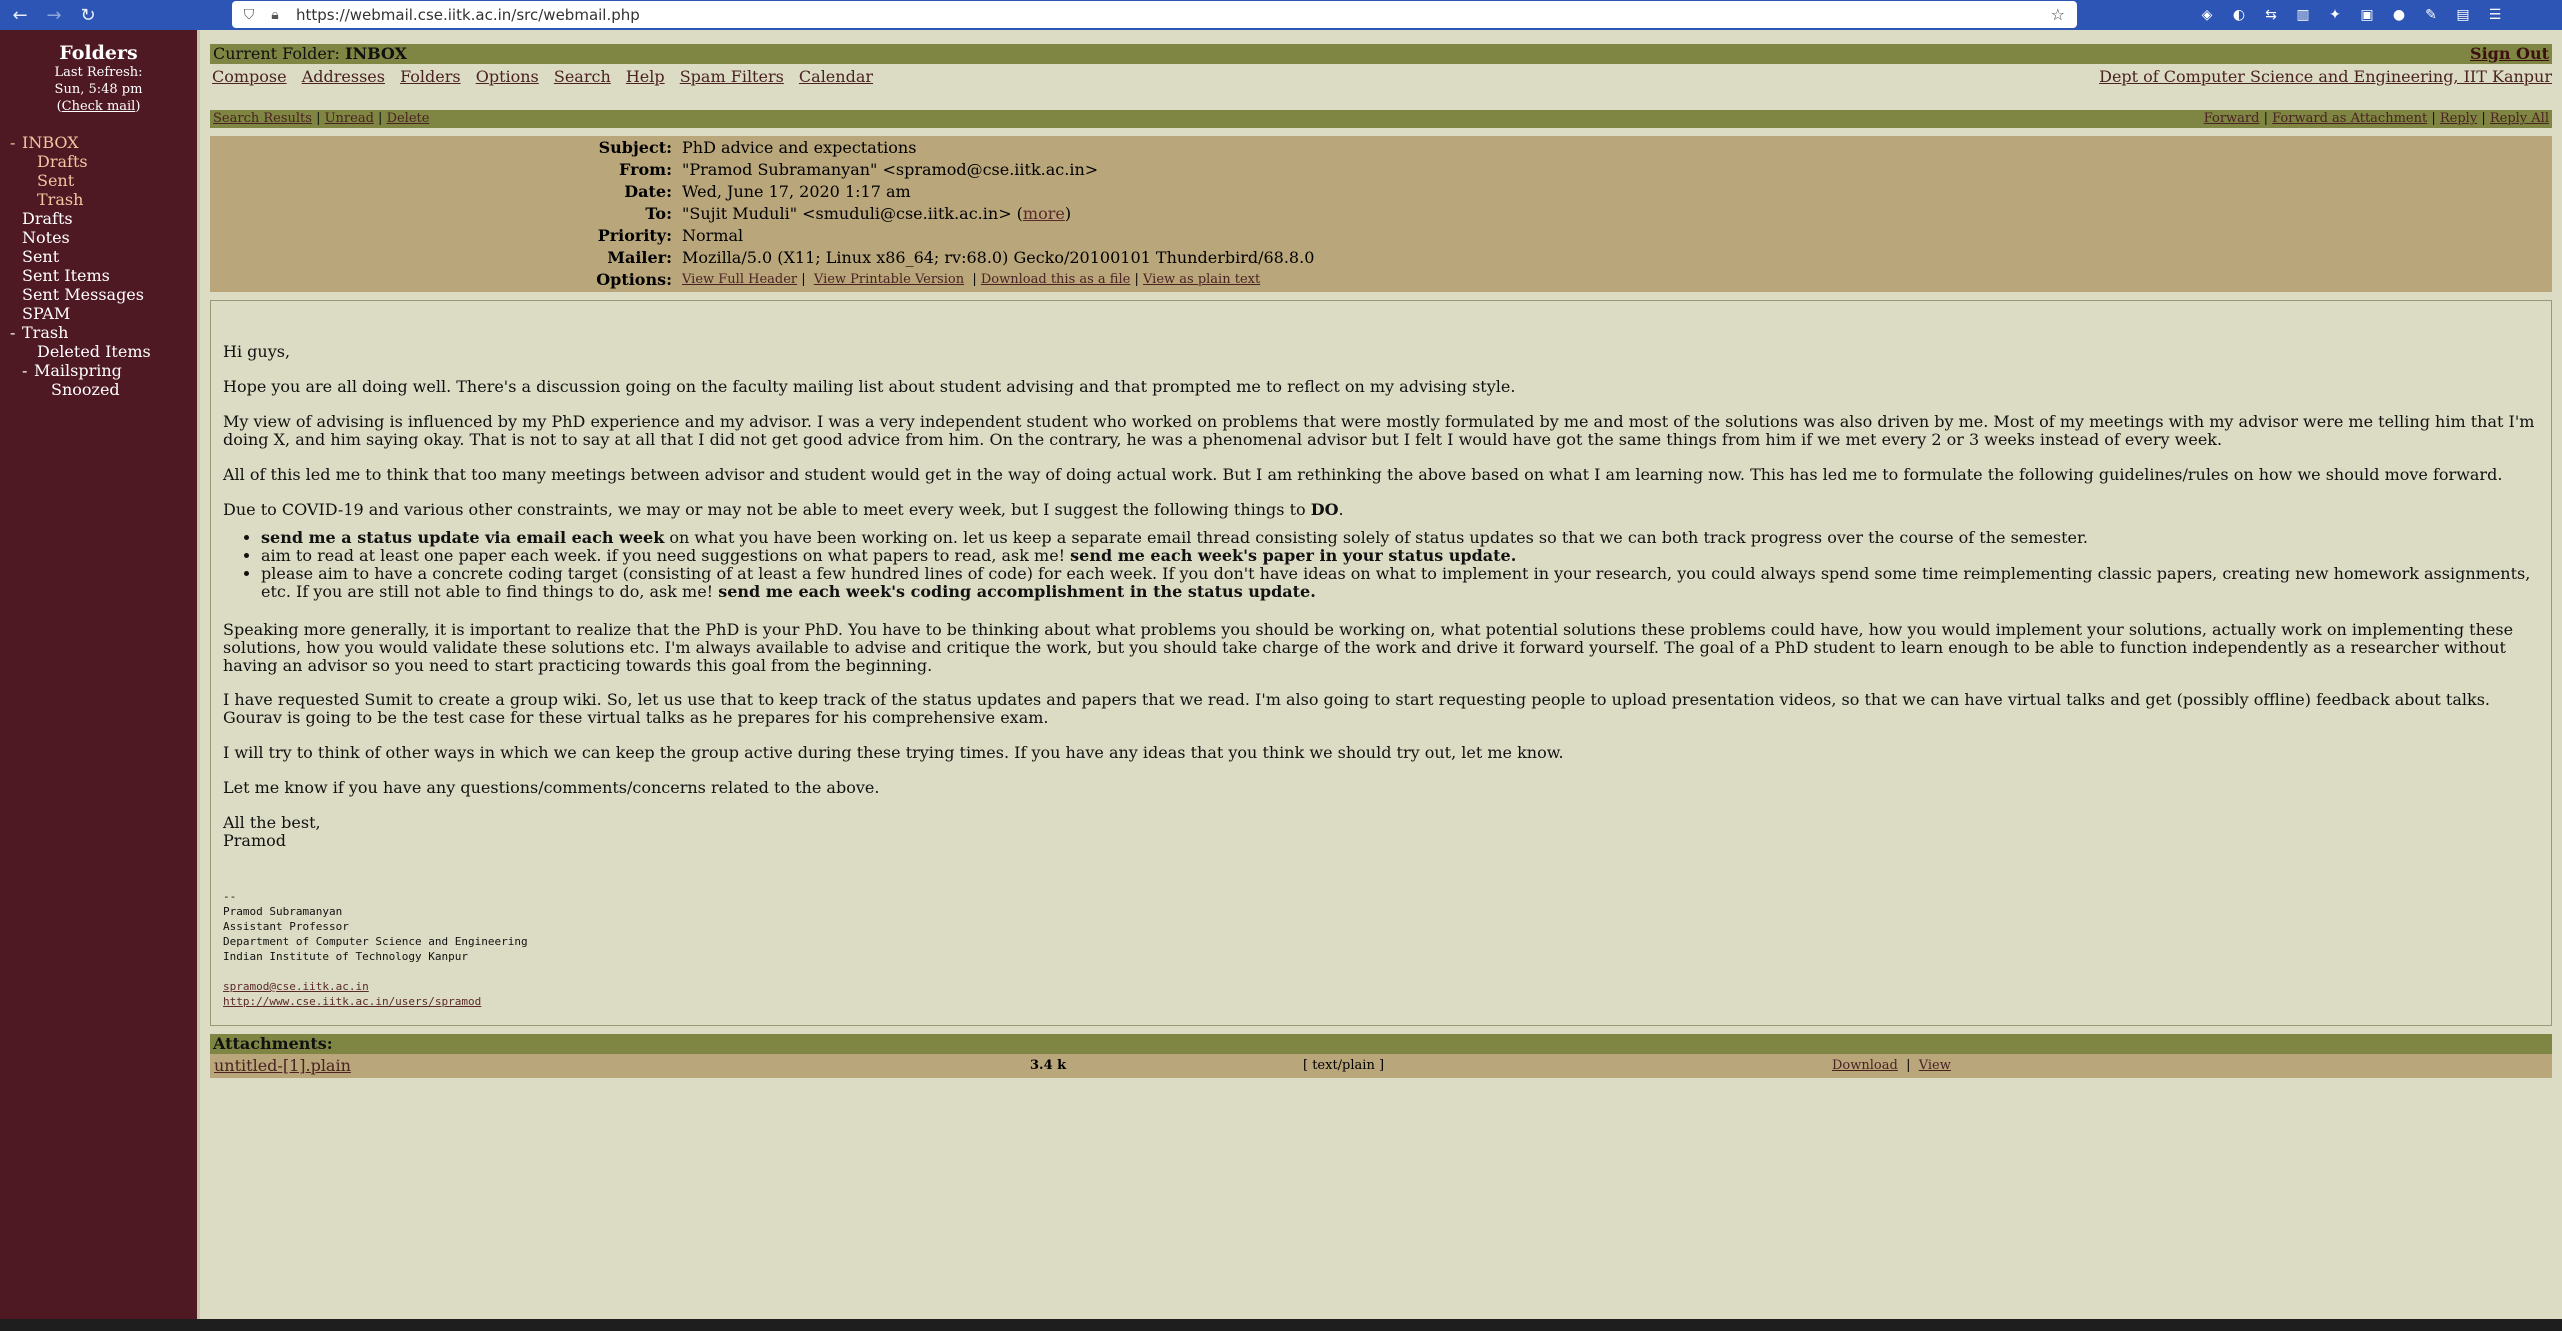  I want to click on subject-row: Subject: PhD advice and expectations, so click(1381, 148).